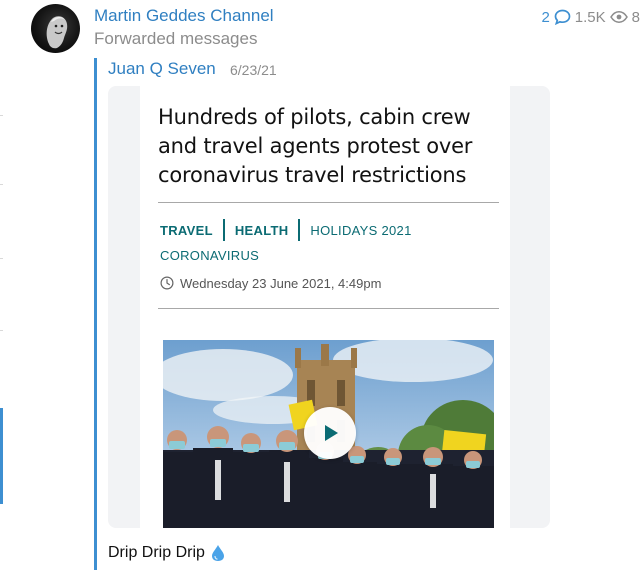 The width and height of the screenshot is (640, 570). I want to click on reply-count: 2, so click(545, 17).